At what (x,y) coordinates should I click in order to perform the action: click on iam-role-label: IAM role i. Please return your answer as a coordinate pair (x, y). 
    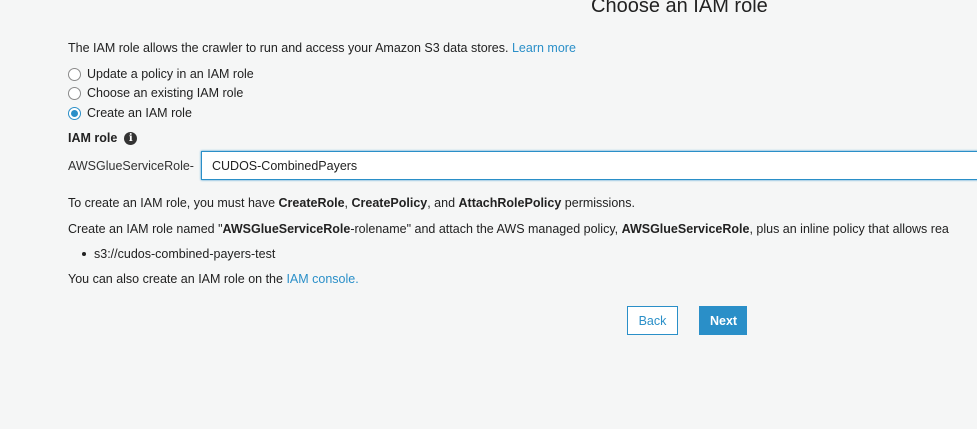
    Looking at the image, I should click on (103, 138).